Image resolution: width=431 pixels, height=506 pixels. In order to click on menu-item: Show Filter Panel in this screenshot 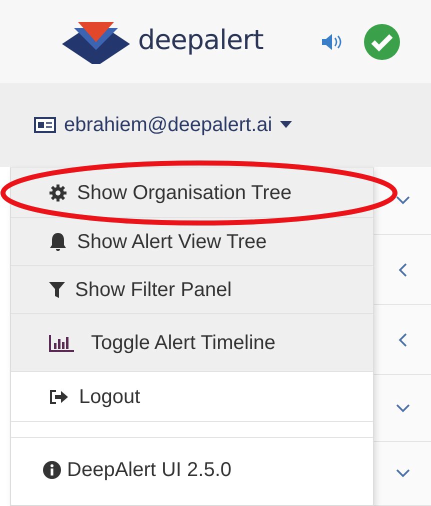, I will do `click(192, 290)`.